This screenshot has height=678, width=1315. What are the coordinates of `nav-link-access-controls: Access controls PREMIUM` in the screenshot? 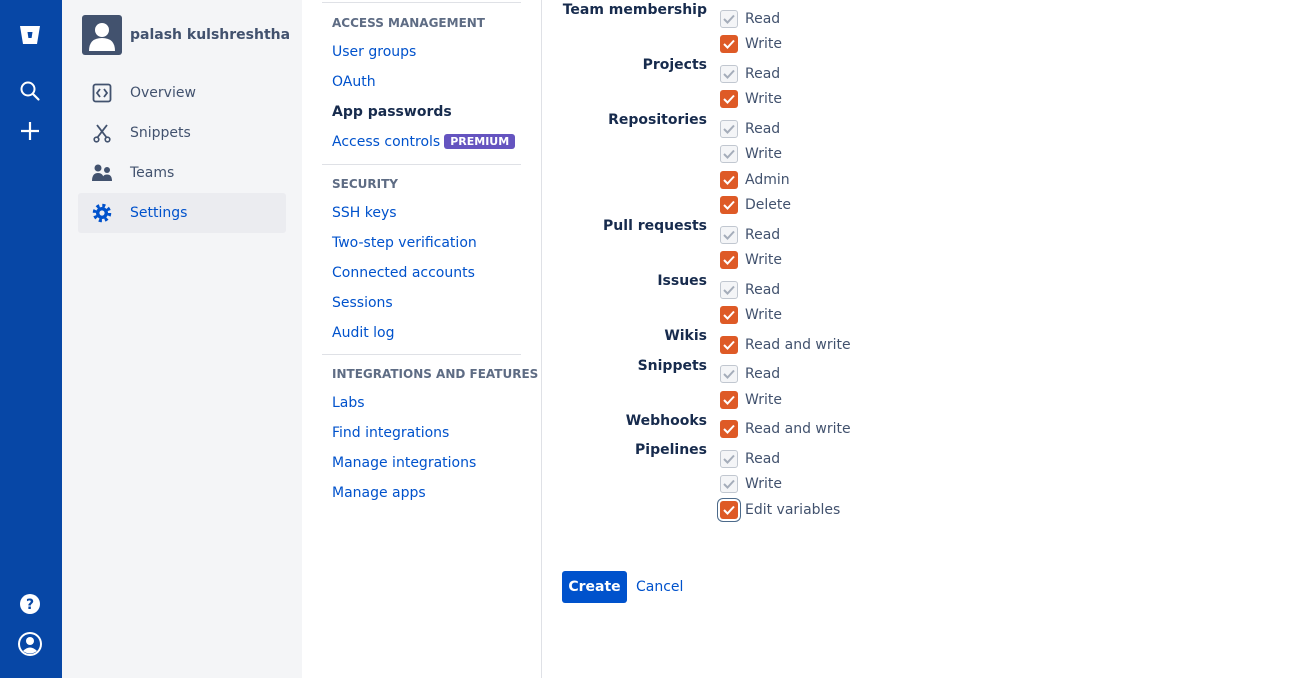 It's located at (424, 142).